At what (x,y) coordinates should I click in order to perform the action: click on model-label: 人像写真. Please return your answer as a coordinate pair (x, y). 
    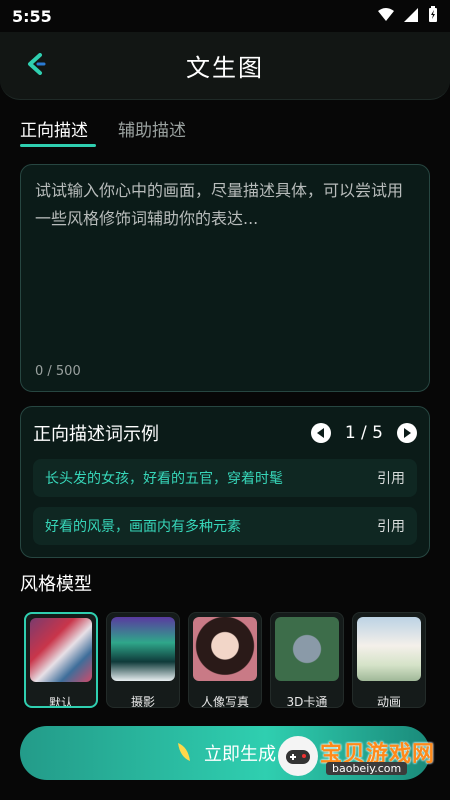
    Looking at the image, I should click on (224, 701).